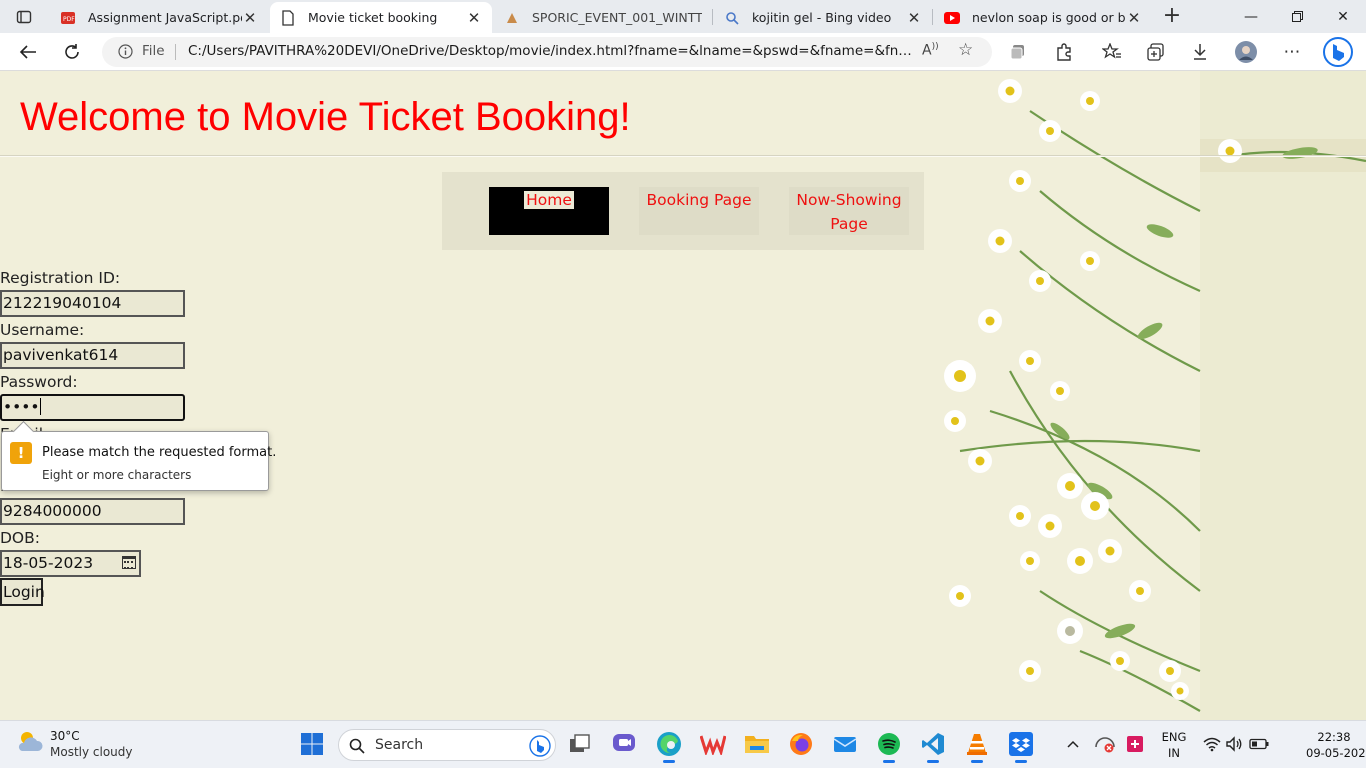 The width and height of the screenshot is (1366, 768). What do you see at coordinates (580, 744) in the screenshot?
I see `task-view-icon` at bounding box center [580, 744].